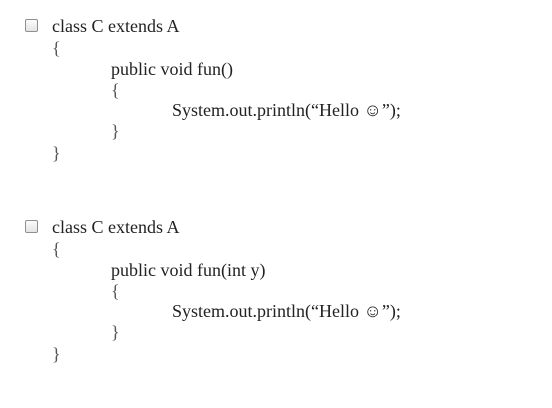 The width and height of the screenshot is (552, 408). What do you see at coordinates (286, 110) in the screenshot?
I see `option-1-print-statement: System.out.println(“Hello ☺”);` at bounding box center [286, 110].